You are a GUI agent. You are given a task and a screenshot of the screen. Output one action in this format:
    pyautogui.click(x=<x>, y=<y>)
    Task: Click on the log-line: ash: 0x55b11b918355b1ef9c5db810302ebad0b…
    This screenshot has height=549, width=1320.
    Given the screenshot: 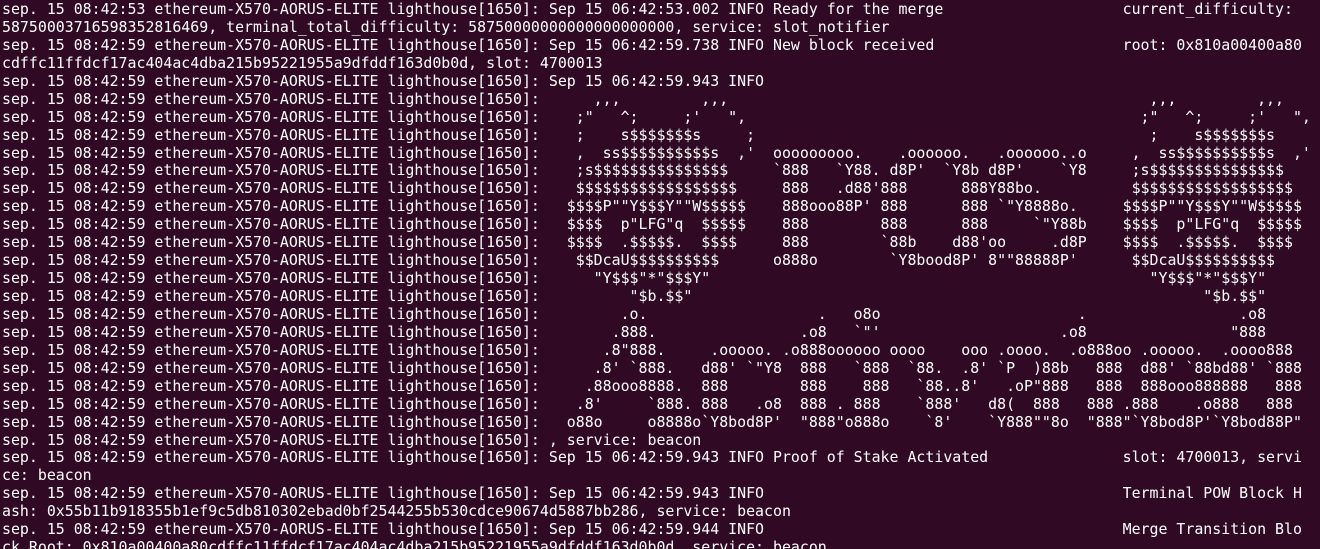 What is the action you would take?
    pyautogui.click(x=396, y=511)
    